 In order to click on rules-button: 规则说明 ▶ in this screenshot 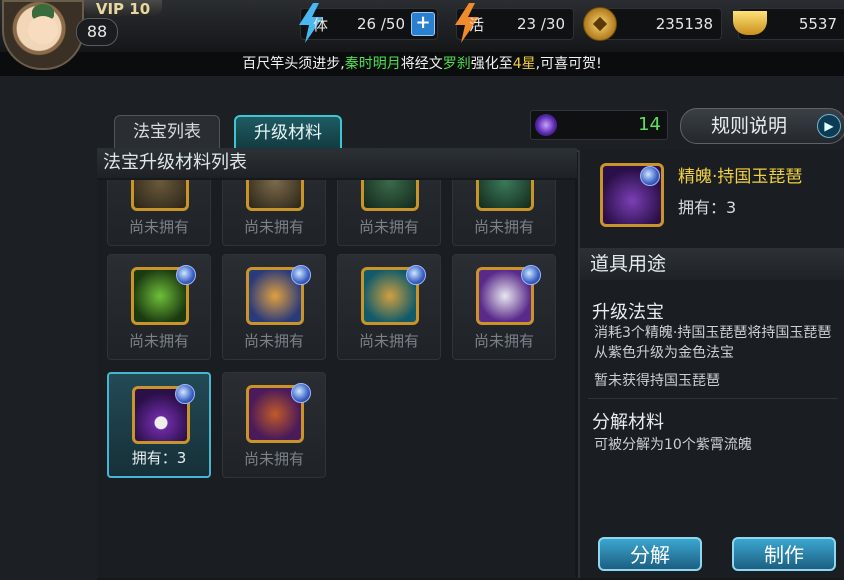, I will do `click(762, 126)`.